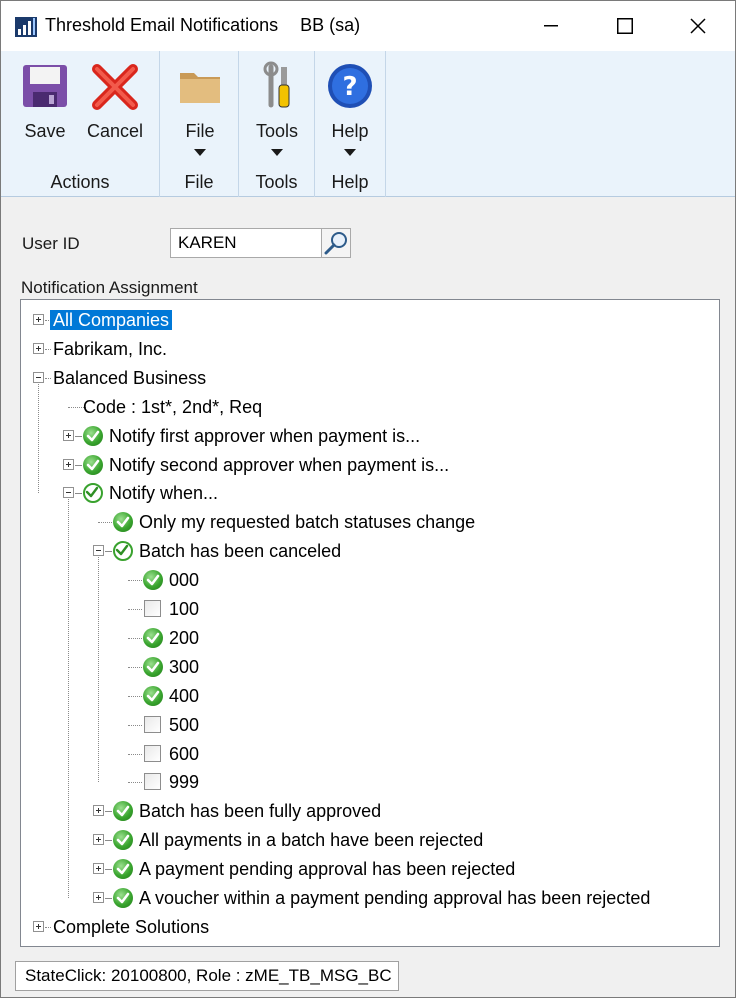  I want to click on tree-node: Balanced Business, so click(129, 378).